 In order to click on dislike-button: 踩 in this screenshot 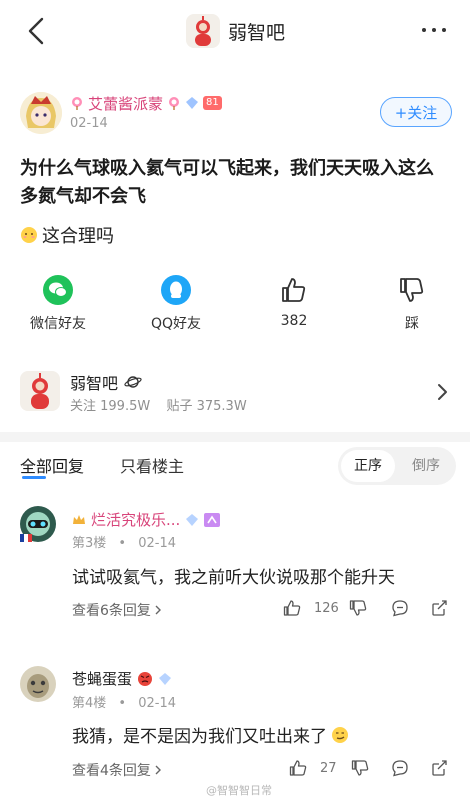, I will do `click(412, 304)`.